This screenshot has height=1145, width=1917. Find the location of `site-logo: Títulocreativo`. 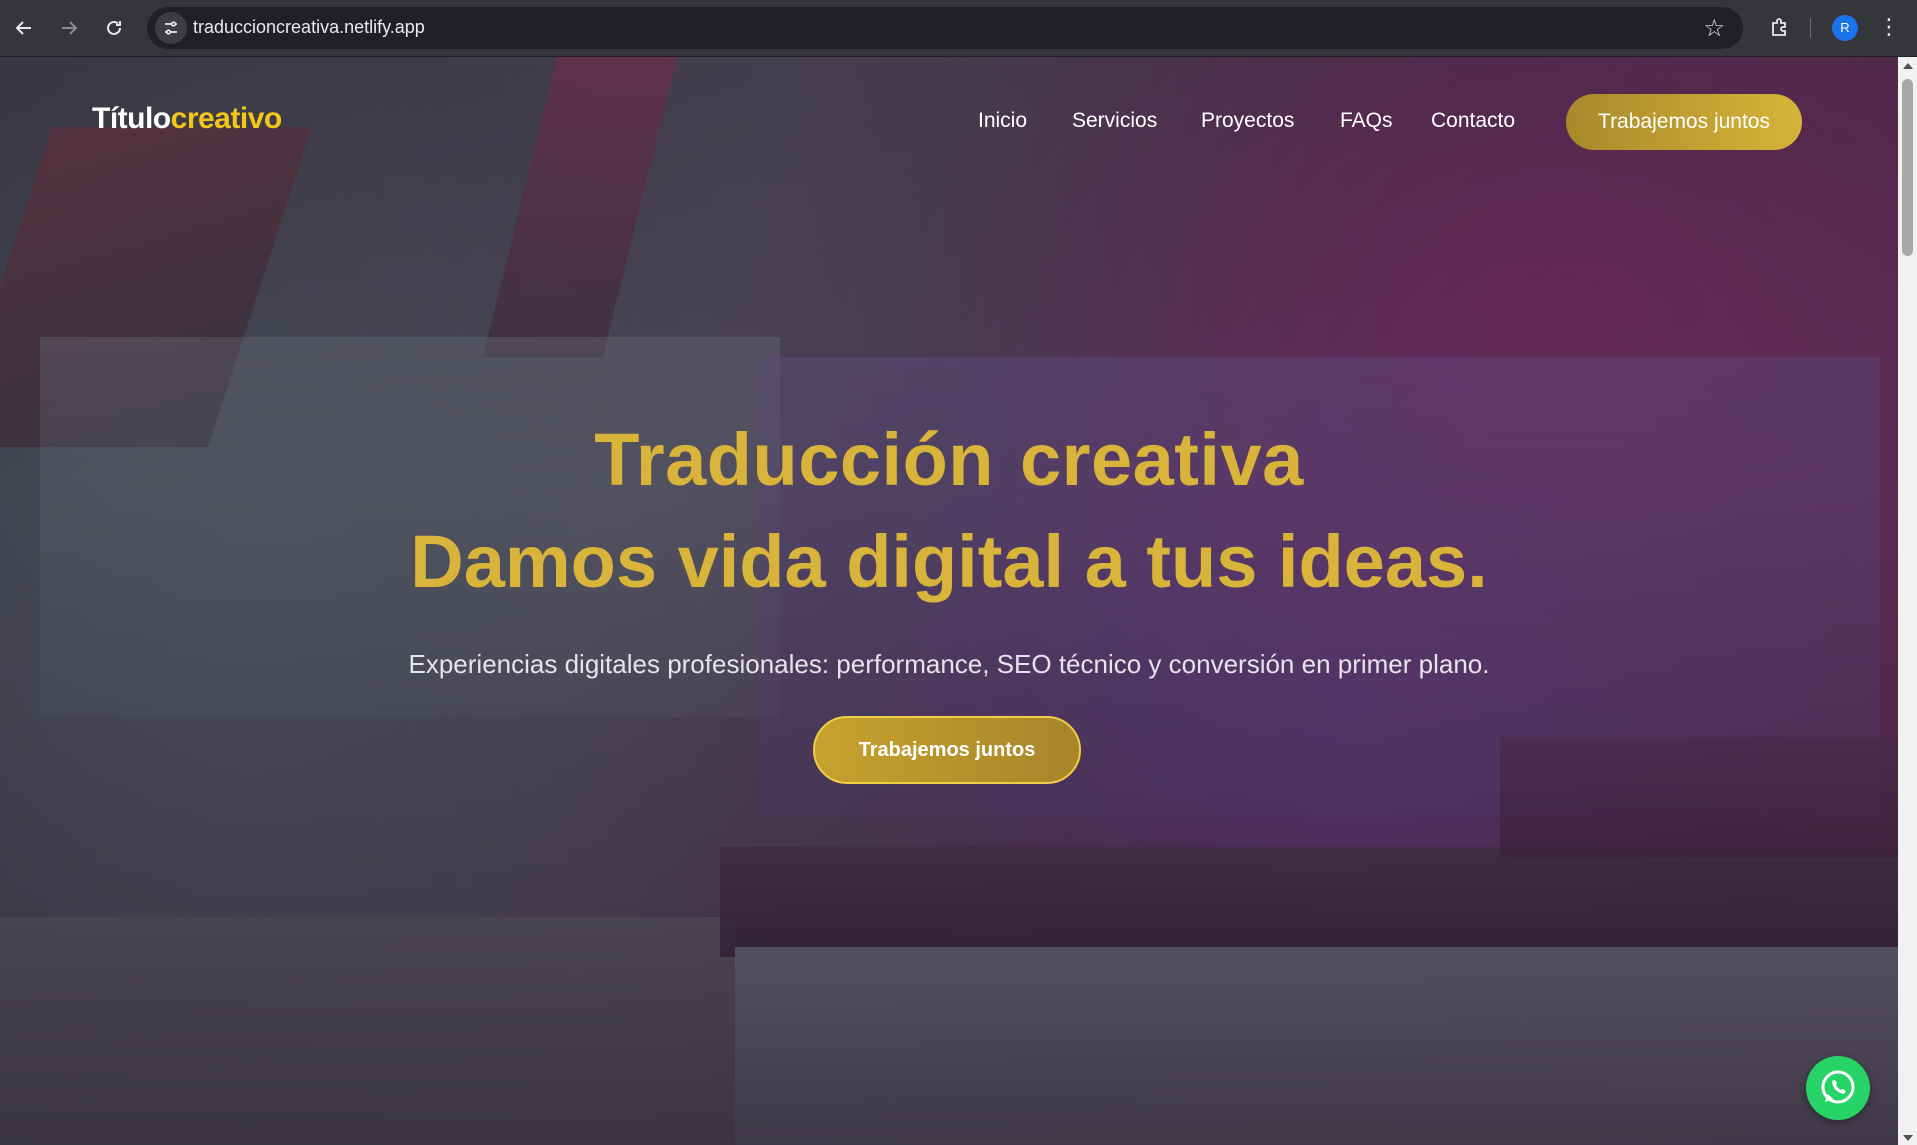

site-logo: Títulocreativo is located at coordinates (187, 119).